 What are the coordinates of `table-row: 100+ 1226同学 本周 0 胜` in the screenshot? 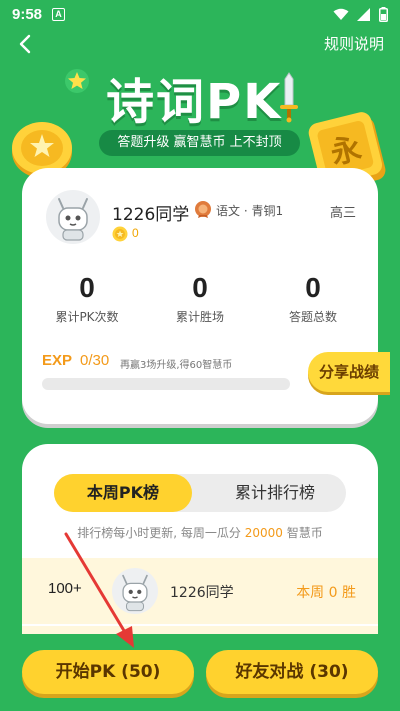 It's located at (200, 591).